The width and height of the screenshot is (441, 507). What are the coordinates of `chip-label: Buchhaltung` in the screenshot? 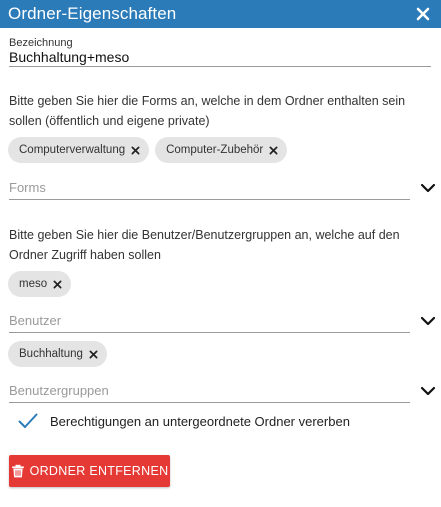 It's located at (51, 354).